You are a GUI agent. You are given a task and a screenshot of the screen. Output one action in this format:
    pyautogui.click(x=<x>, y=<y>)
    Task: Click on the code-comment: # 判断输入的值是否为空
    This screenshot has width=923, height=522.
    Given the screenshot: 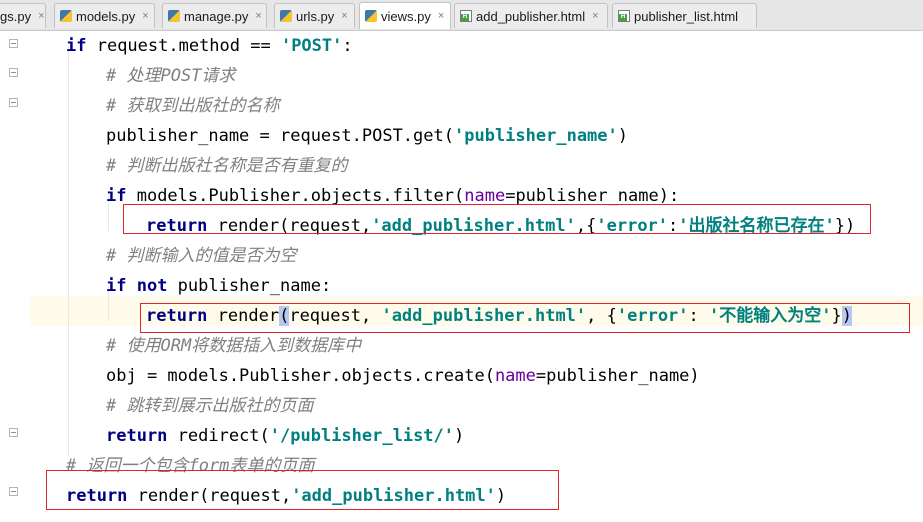 What is the action you would take?
    pyautogui.click(x=201, y=256)
    